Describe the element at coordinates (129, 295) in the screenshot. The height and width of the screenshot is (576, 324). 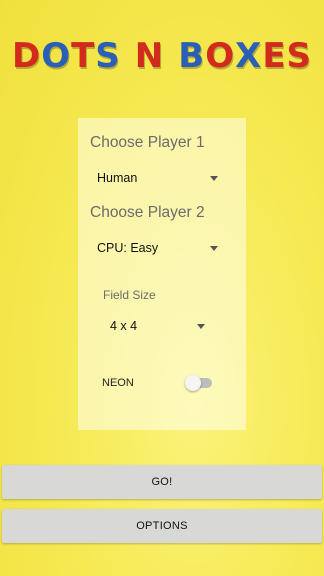
I see `field-size-label: Field Size` at that location.